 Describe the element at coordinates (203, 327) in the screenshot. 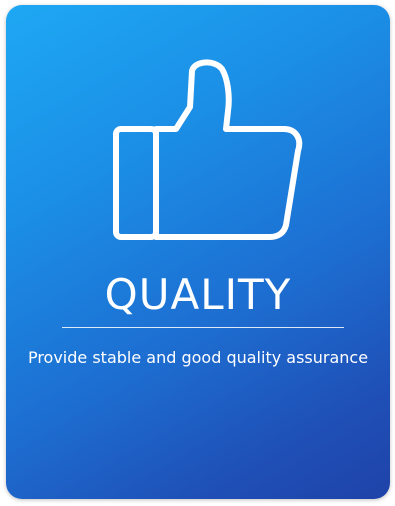

I see `title-divider` at that location.